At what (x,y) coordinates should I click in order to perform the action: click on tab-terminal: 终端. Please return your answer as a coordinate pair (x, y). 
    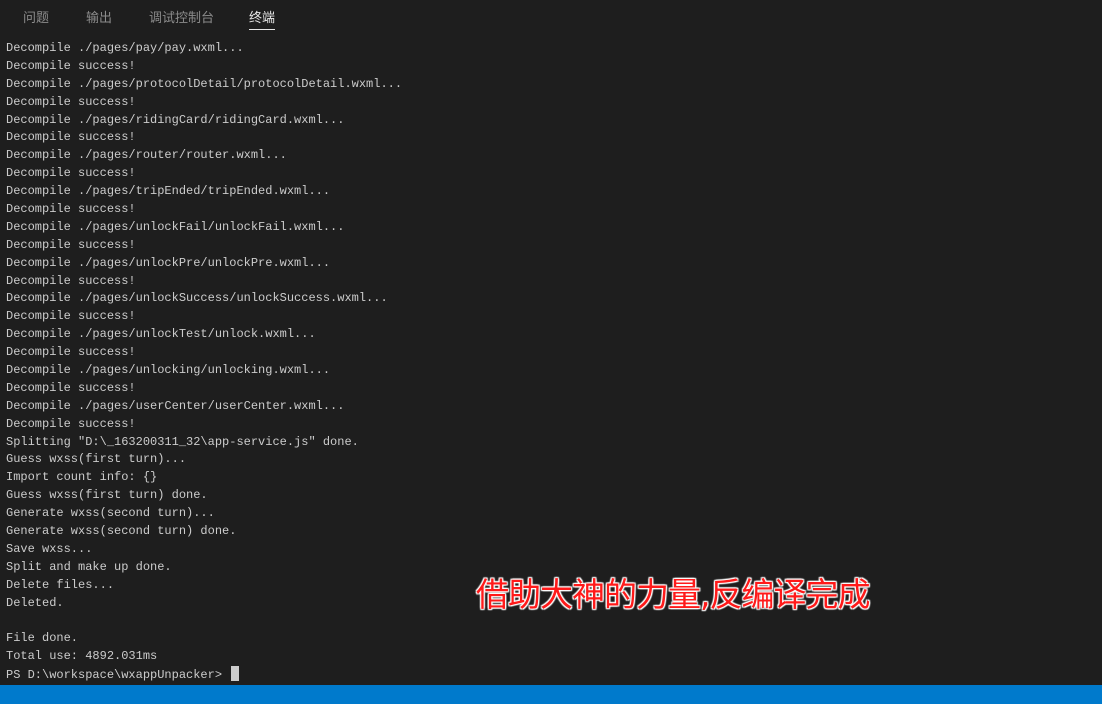
    Looking at the image, I should click on (262, 15).